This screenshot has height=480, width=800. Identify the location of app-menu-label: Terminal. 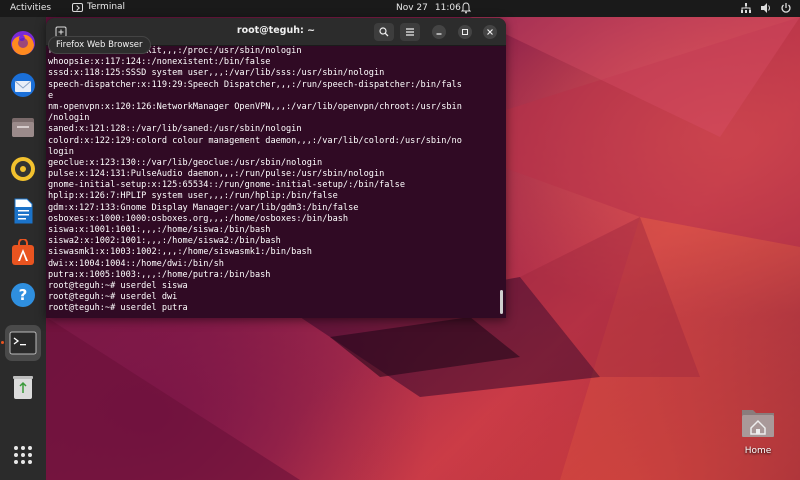
(106, 7).